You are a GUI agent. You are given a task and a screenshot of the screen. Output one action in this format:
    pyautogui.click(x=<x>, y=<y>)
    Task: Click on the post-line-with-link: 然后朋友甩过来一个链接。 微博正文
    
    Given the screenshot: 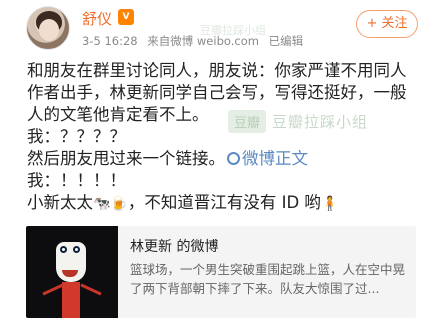 What is the action you would take?
    pyautogui.click(x=227, y=159)
    